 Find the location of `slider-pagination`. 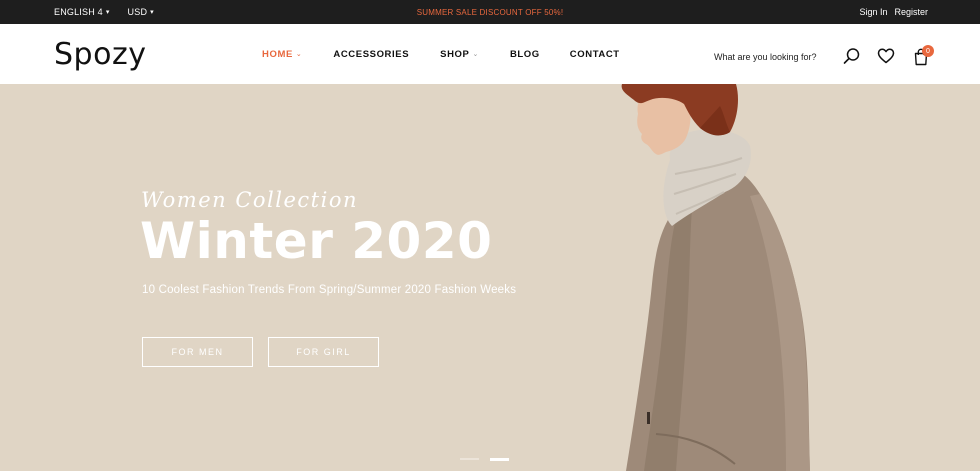

slider-pagination is located at coordinates (484, 459).